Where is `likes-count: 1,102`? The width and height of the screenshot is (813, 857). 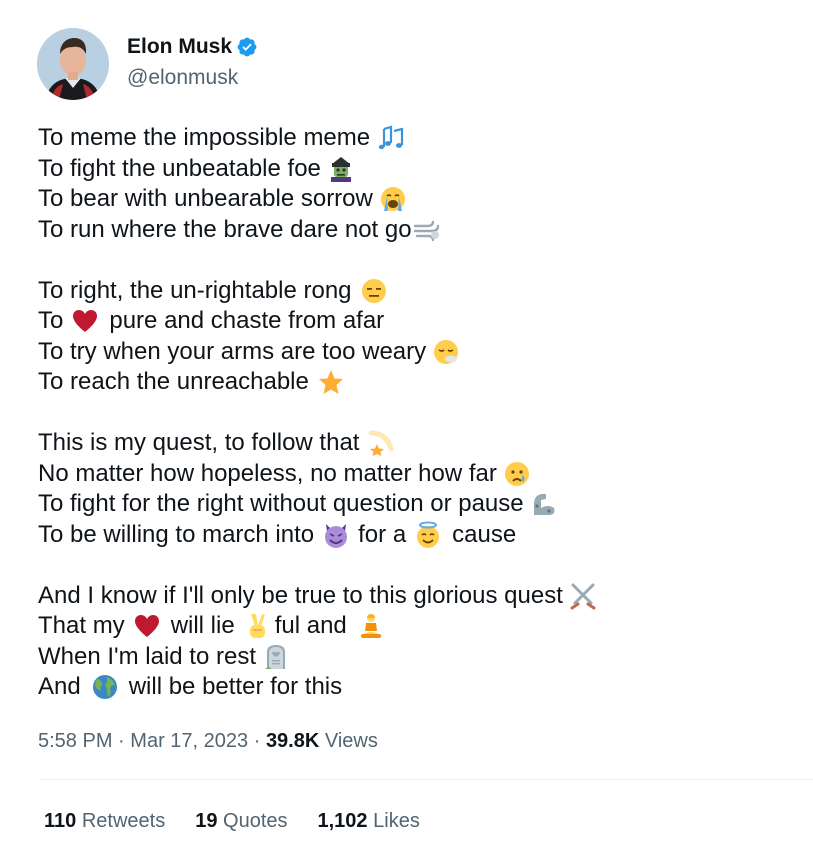 likes-count: 1,102 is located at coordinates (342, 821).